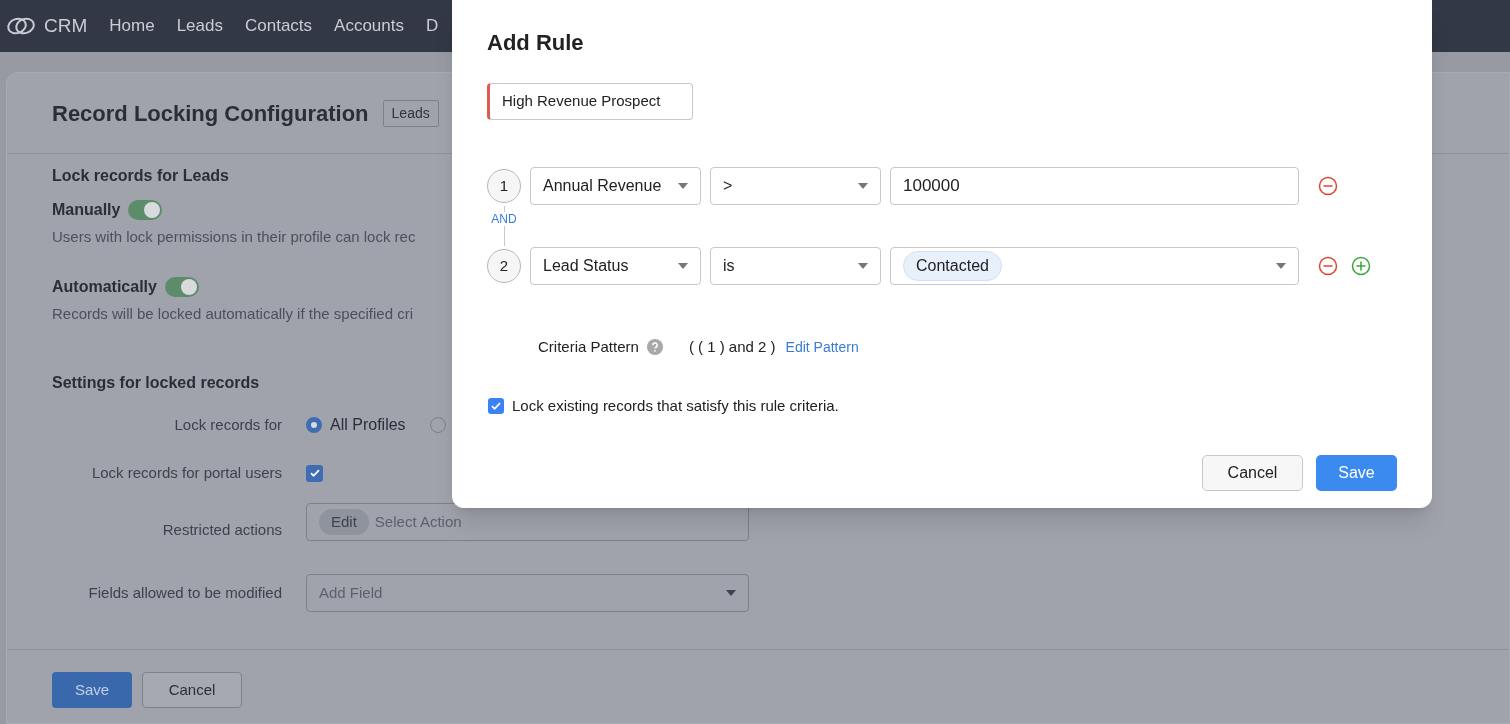 The height and width of the screenshot is (724, 1510). Describe the element at coordinates (1252, 473) in the screenshot. I see `dialog-button: Cancel` at that location.